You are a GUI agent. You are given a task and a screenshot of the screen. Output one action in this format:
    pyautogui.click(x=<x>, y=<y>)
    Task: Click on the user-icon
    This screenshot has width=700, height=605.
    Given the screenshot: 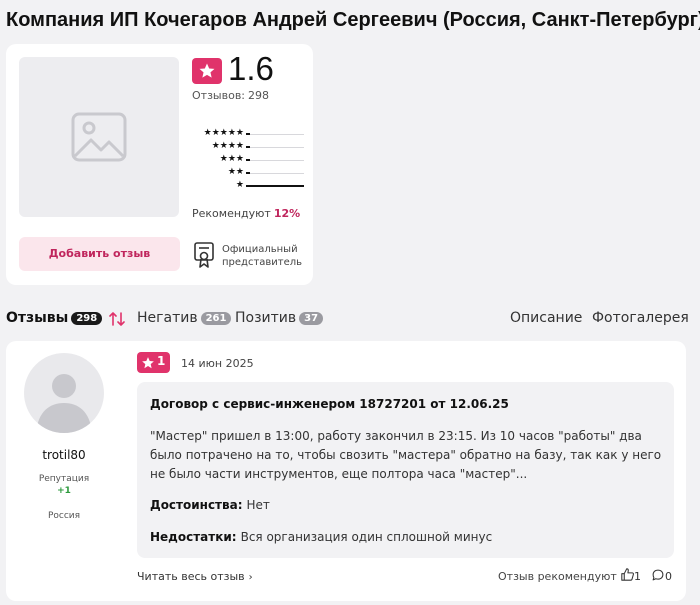 What is the action you would take?
    pyautogui.click(x=64, y=403)
    